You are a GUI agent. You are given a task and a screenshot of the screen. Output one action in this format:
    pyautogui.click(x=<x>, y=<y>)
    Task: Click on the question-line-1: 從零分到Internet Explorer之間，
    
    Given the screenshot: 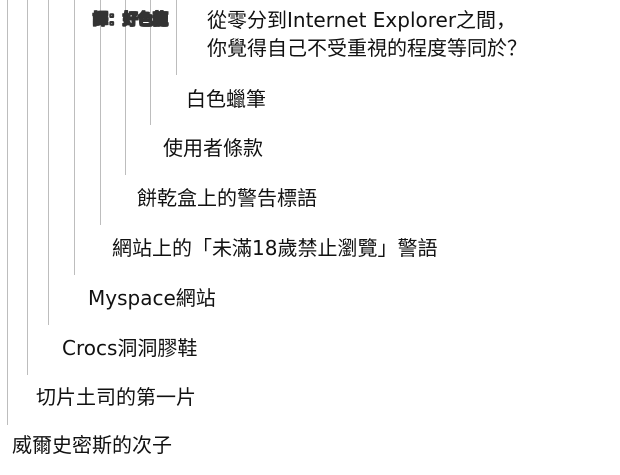 What is the action you would take?
    pyautogui.click(x=362, y=20)
    